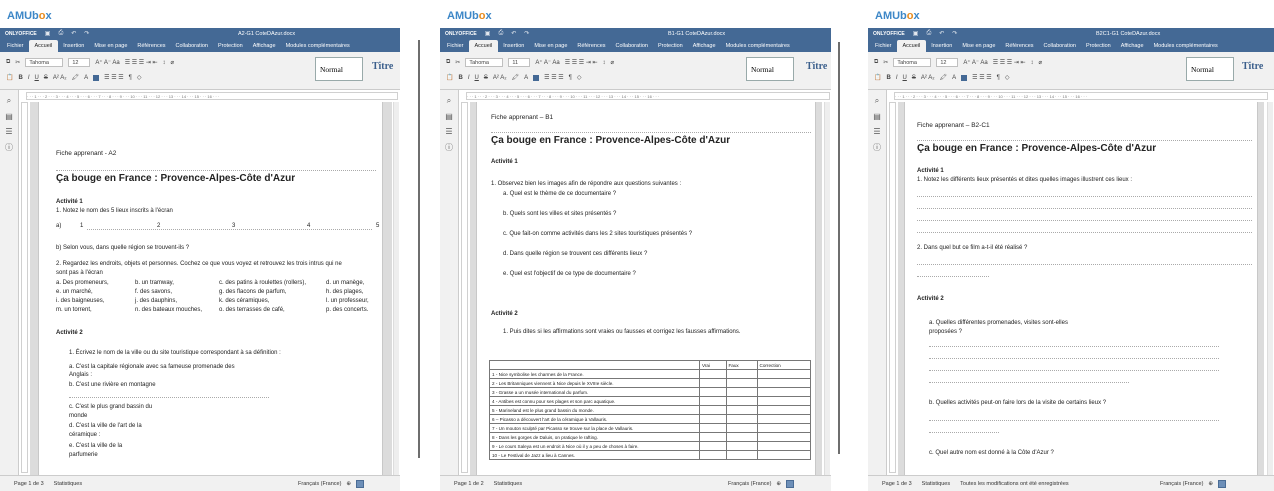 This screenshot has height=491, width=1274. What do you see at coordinates (449, 116) in the screenshot?
I see `comments-icon: ▤` at bounding box center [449, 116].